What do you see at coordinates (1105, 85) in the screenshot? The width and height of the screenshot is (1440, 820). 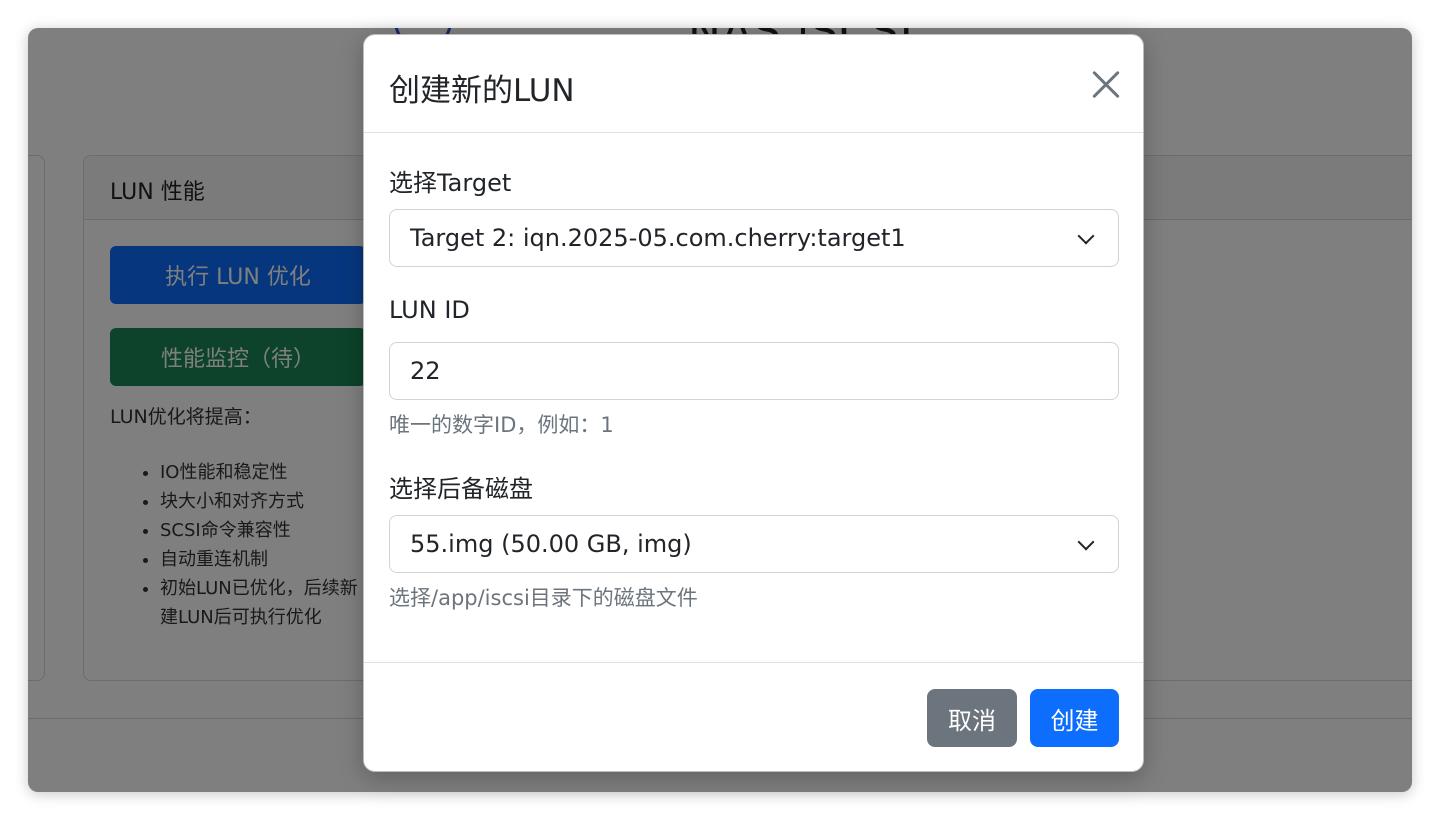 I see `close-icon` at bounding box center [1105, 85].